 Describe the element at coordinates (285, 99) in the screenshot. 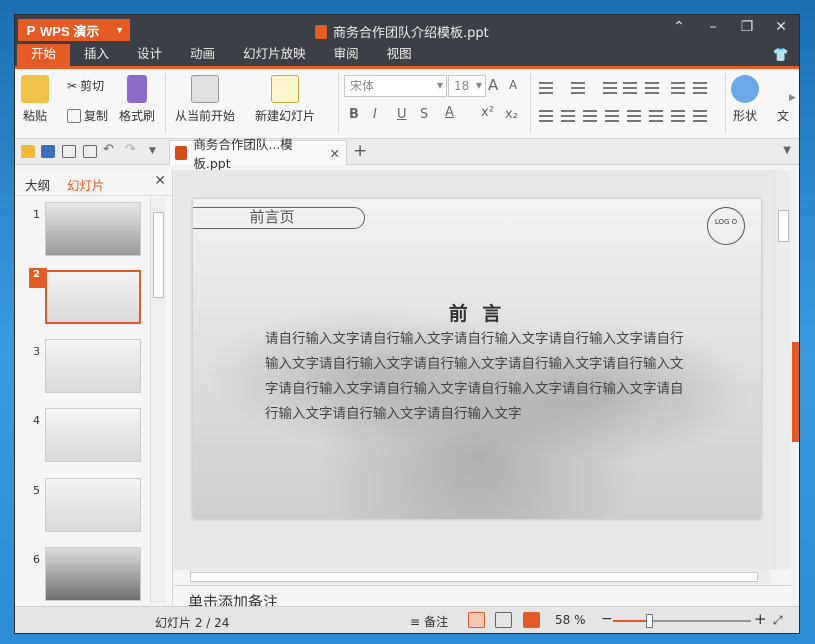

I see `new-slide-button: 新建幻灯片` at that location.